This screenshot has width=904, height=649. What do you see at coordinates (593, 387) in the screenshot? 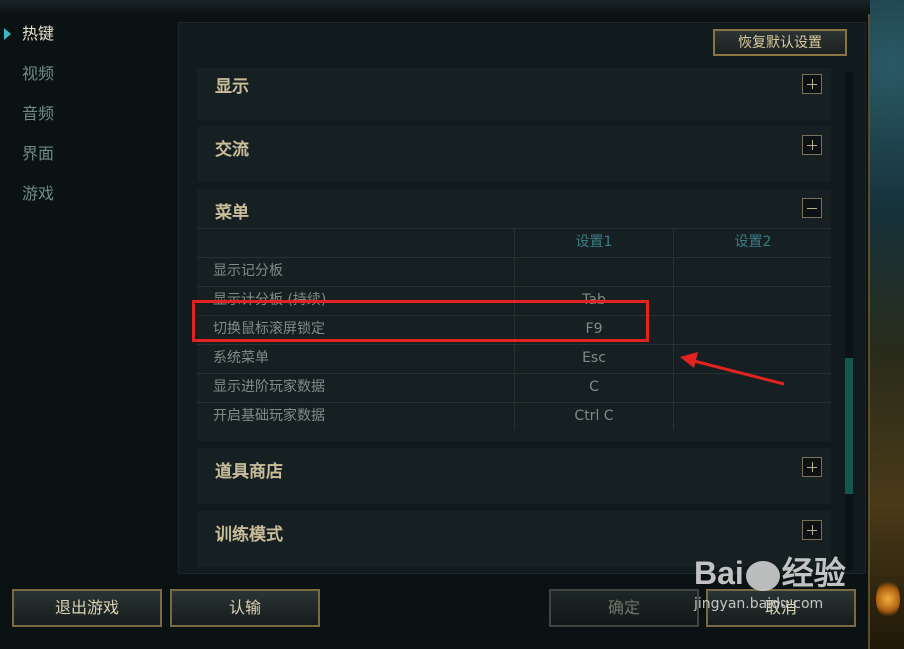
I see `hotkey-slot-1: C` at bounding box center [593, 387].